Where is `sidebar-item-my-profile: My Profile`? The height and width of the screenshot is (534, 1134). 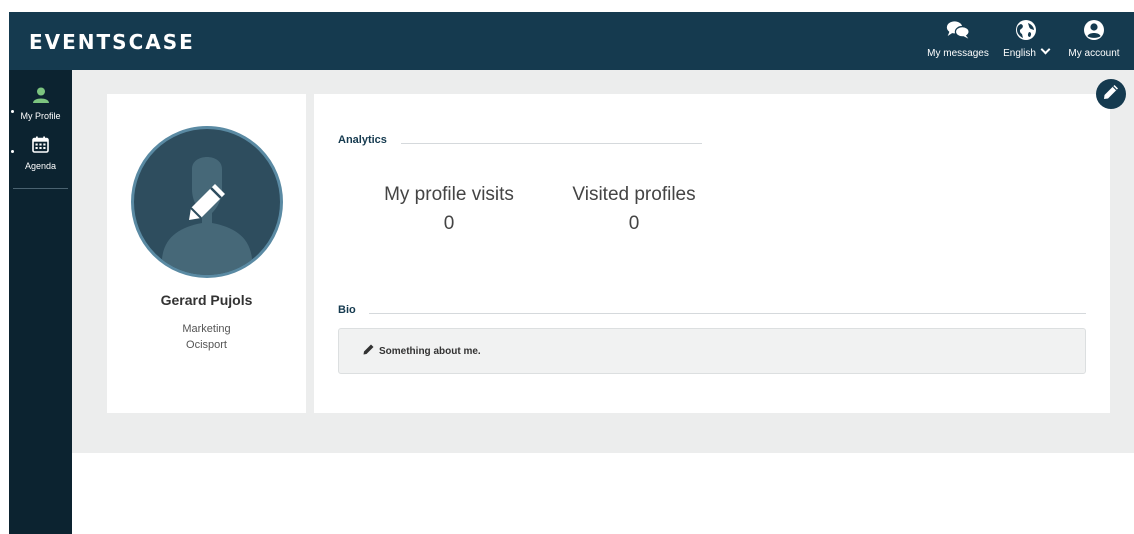
sidebar-item-my-profile: My Profile is located at coordinates (40, 104).